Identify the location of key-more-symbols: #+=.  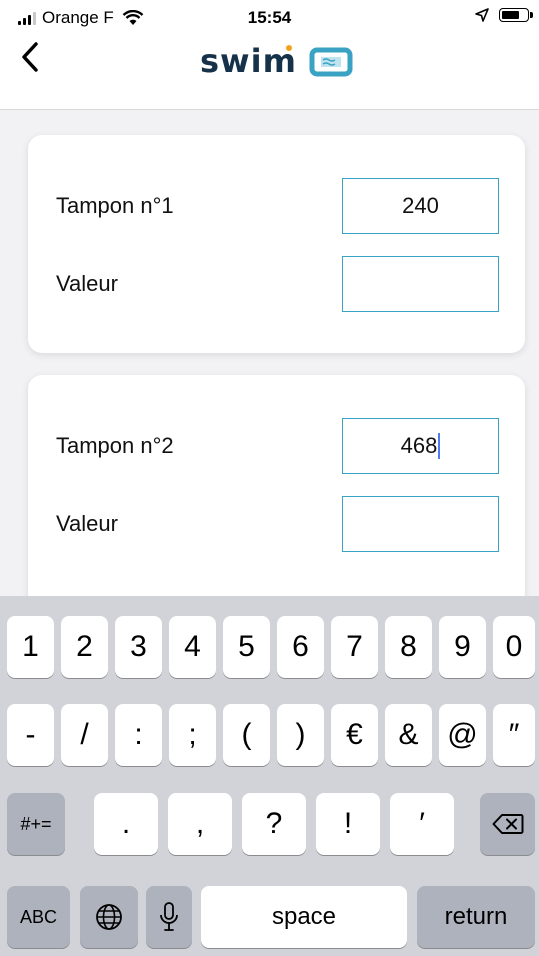
(36, 824).